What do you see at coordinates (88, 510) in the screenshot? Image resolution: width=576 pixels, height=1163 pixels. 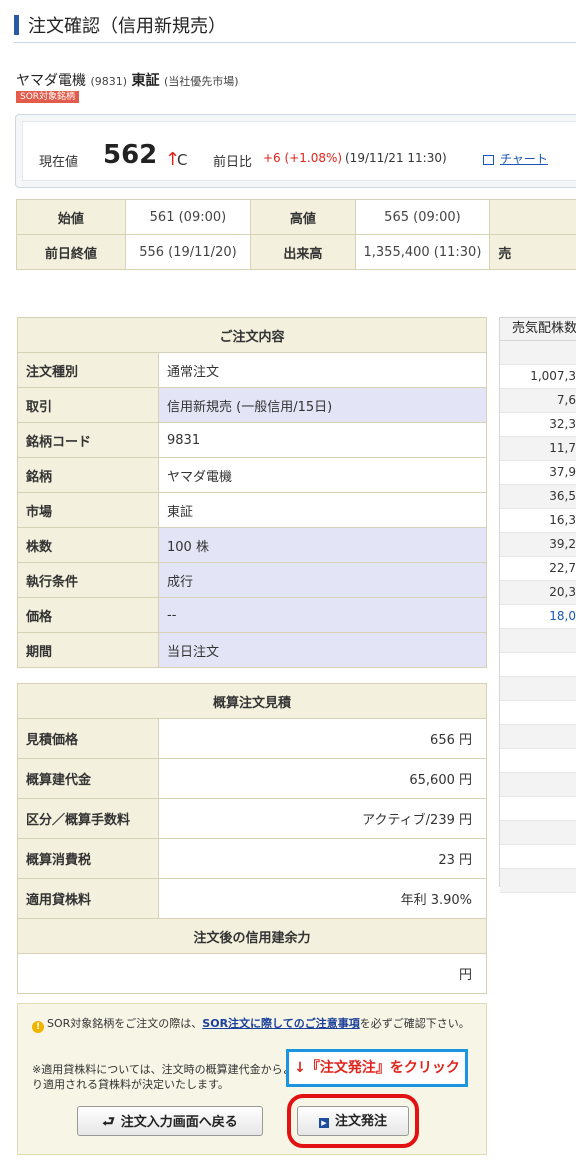 I see `row-label: 市場` at bounding box center [88, 510].